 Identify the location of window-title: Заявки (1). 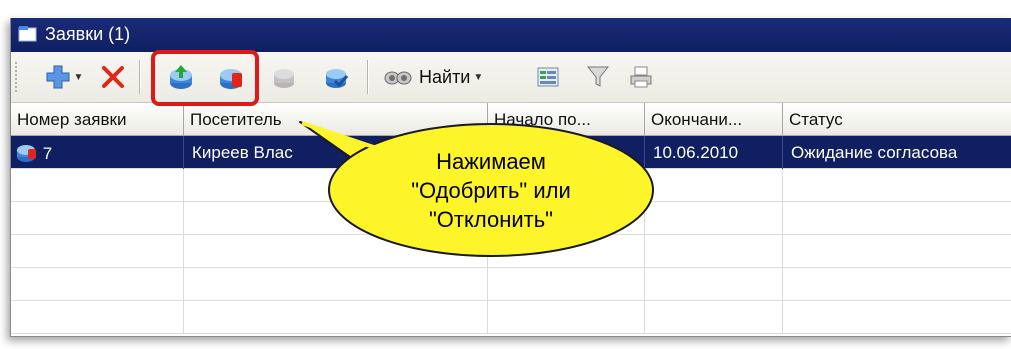
(88, 34).